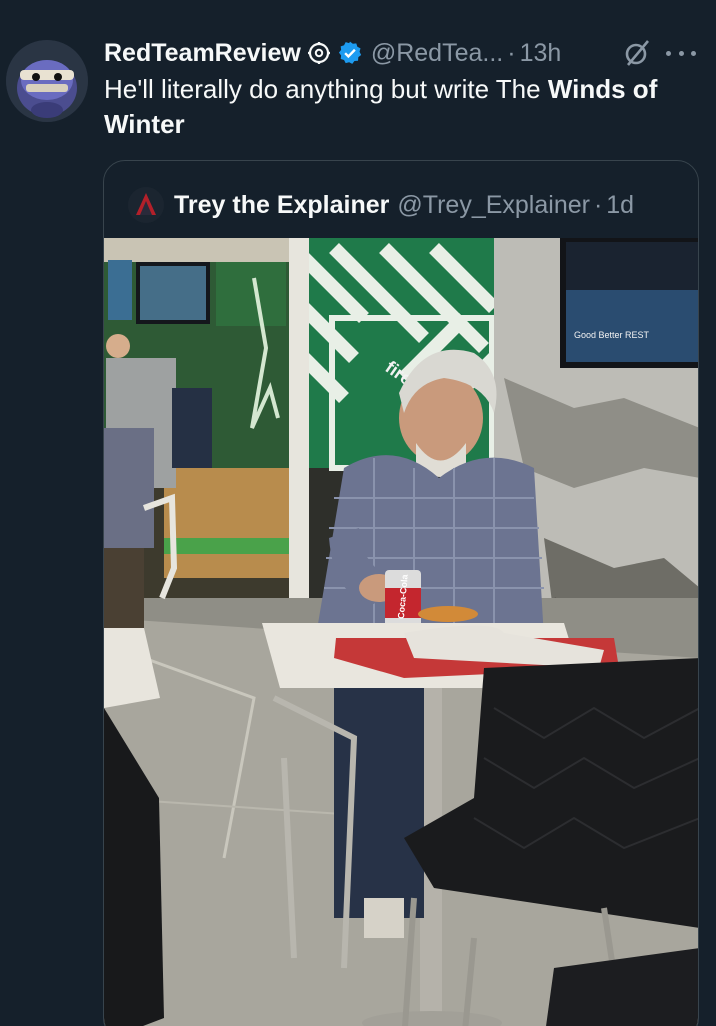 The width and height of the screenshot is (716, 1026). I want to click on avatar, so click(47, 81).